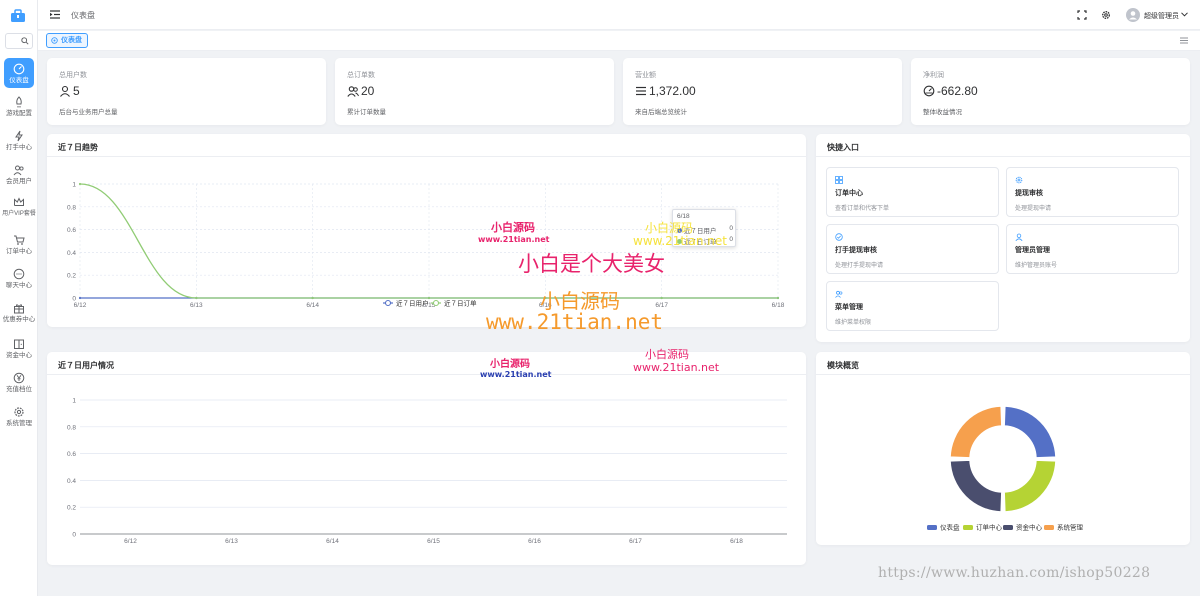 The image size is (1200, 596). Describe the element at coordinates (360, 91) in the screenshot. I see `stat-value-row: 20` at that location.